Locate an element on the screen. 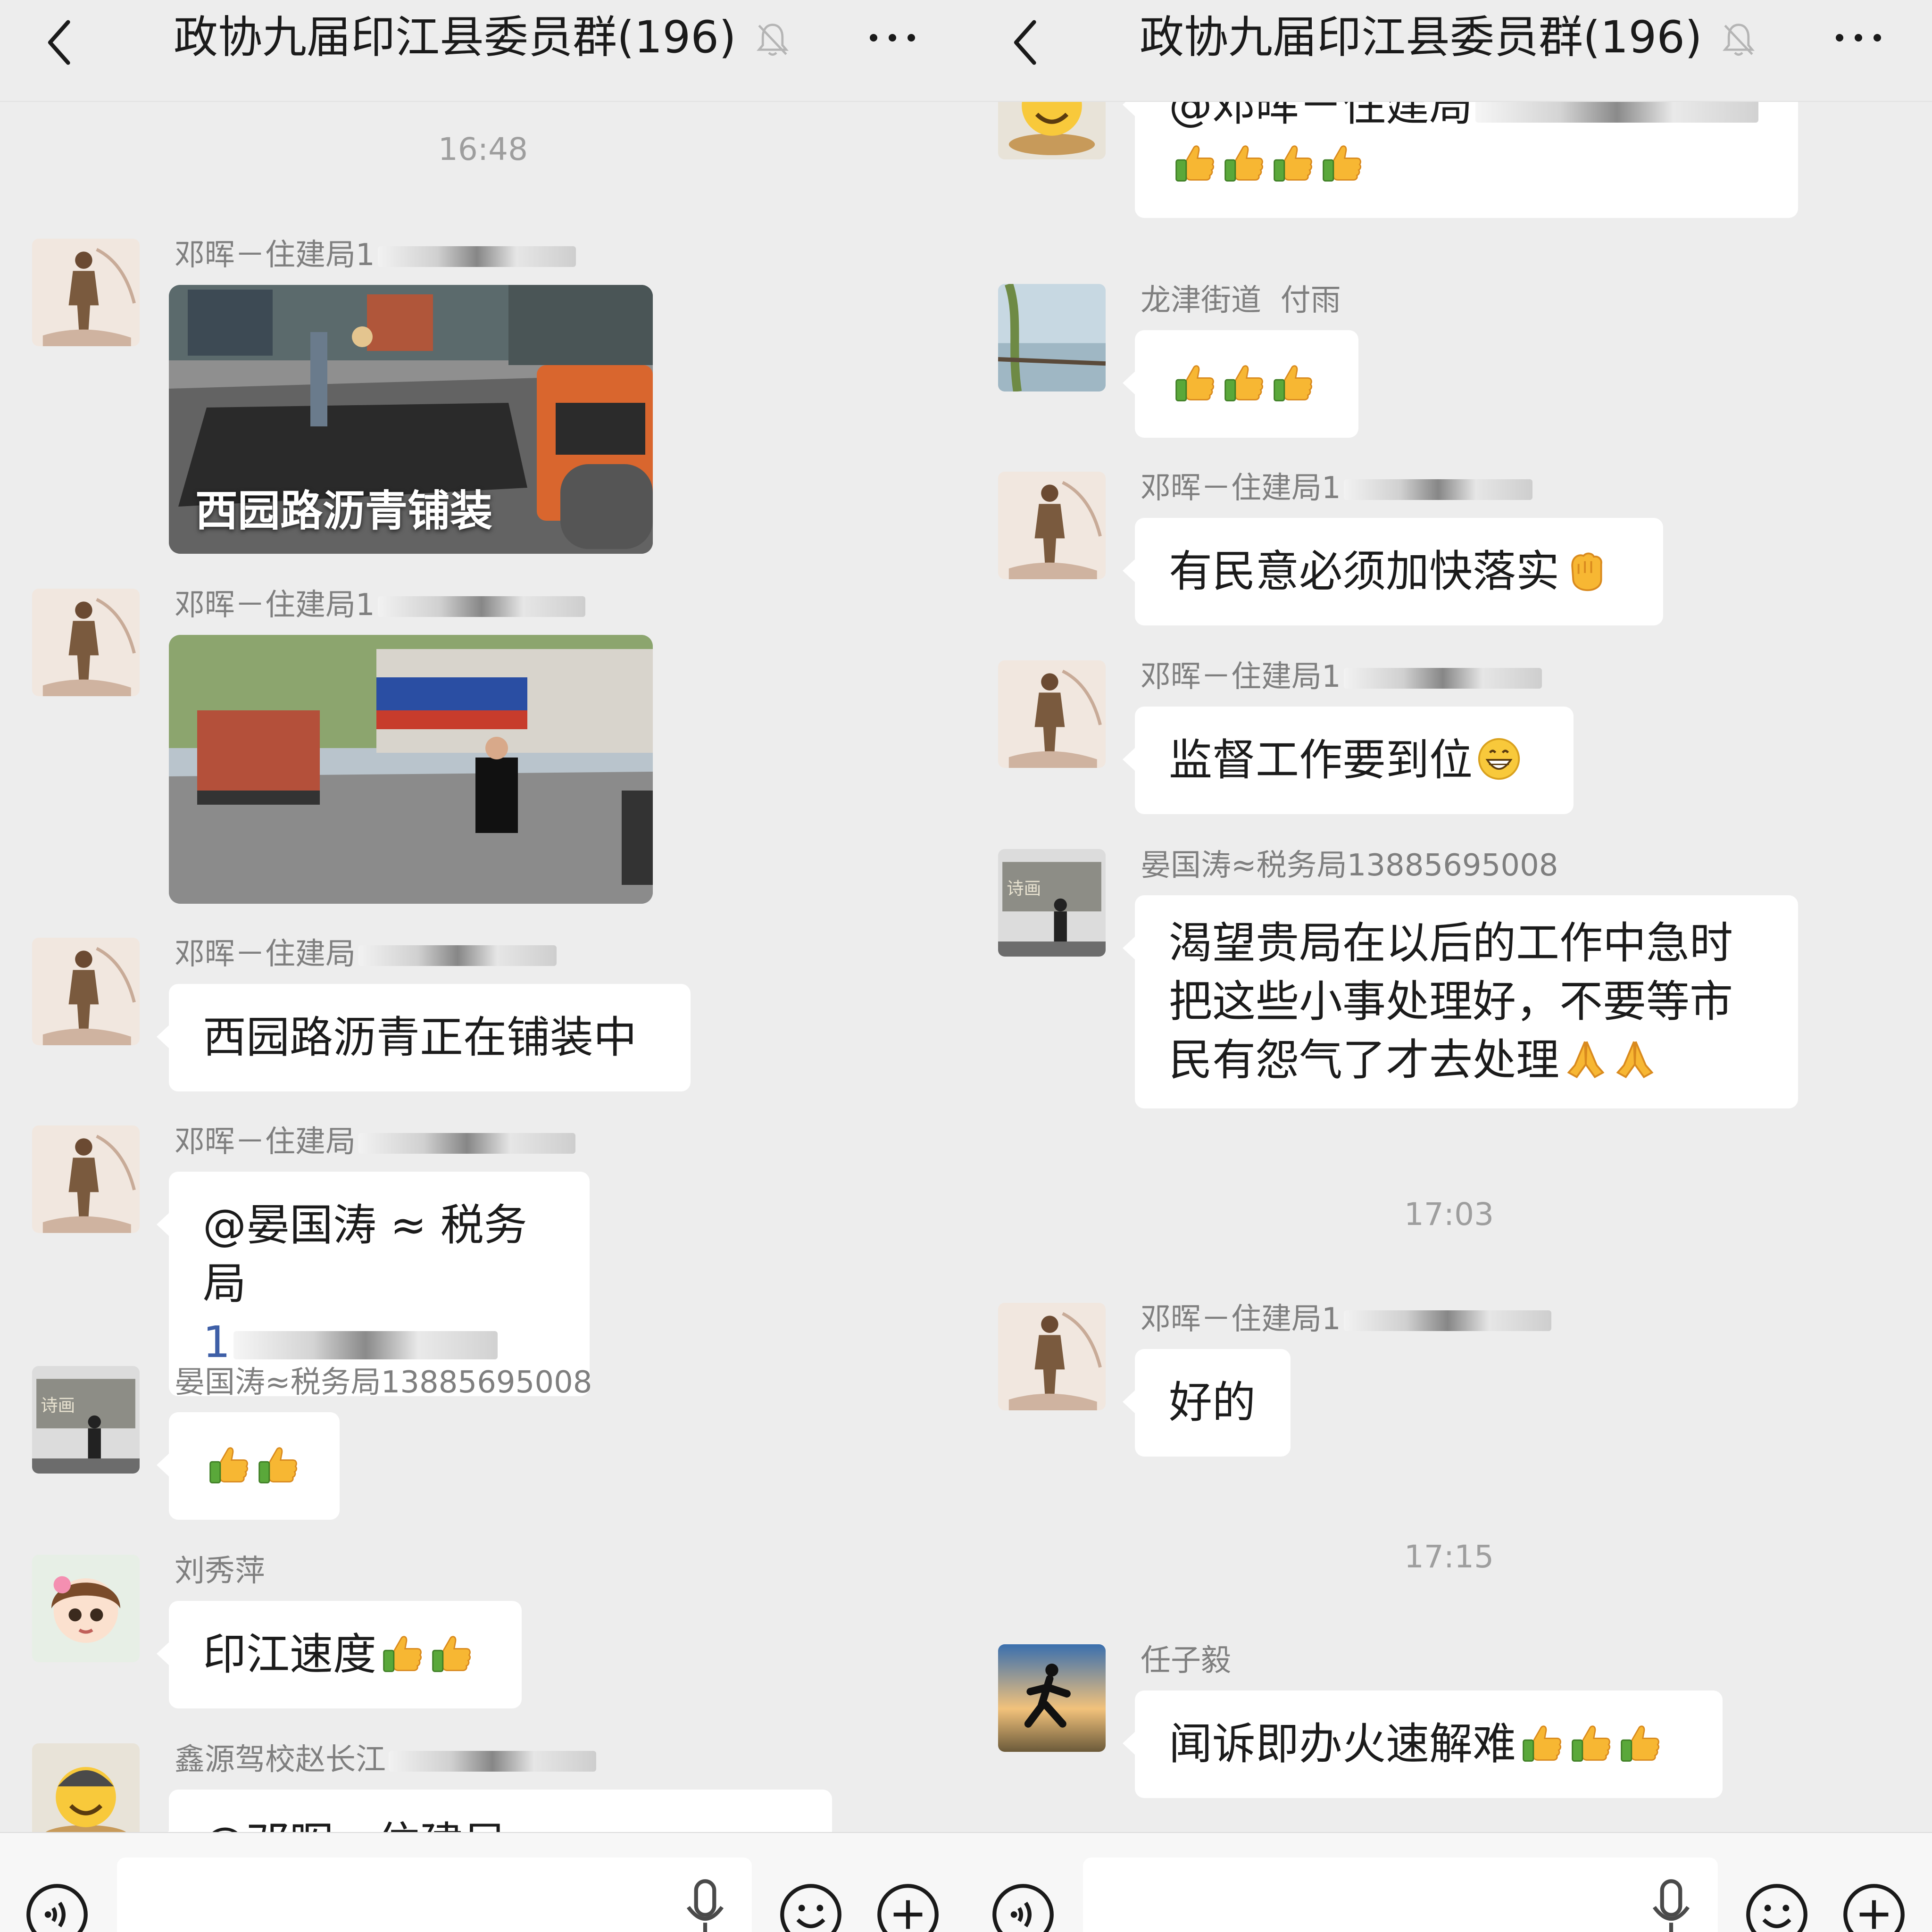  timestamp: 17:15 is located at coordinates (1449, 1557).